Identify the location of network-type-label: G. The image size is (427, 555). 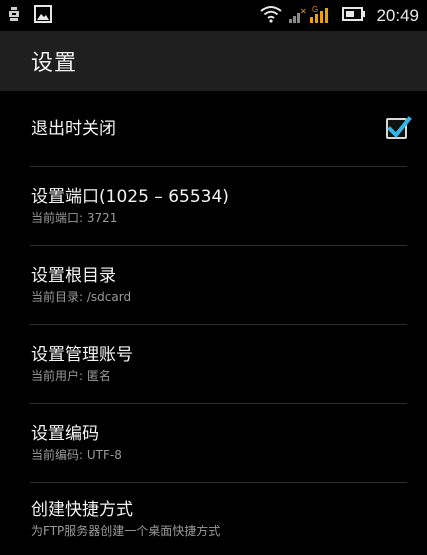
(315, 9).